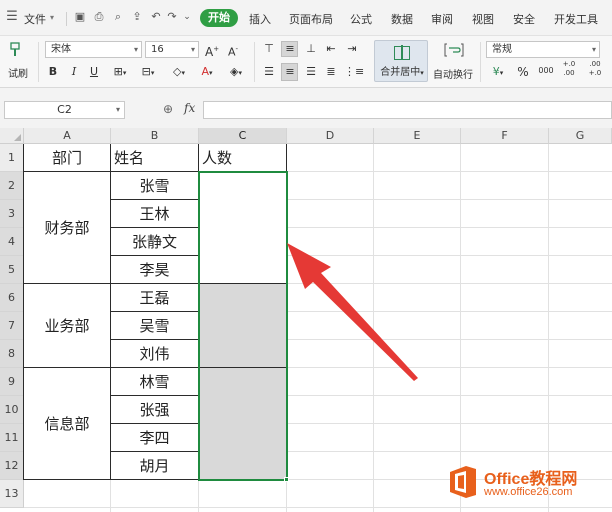 This screenshot has height=512, width=612. What do you see at coordinates (212, 50) in the screenshot?
I see `increase-font-icon: A+` at bounding box center [212, 50].